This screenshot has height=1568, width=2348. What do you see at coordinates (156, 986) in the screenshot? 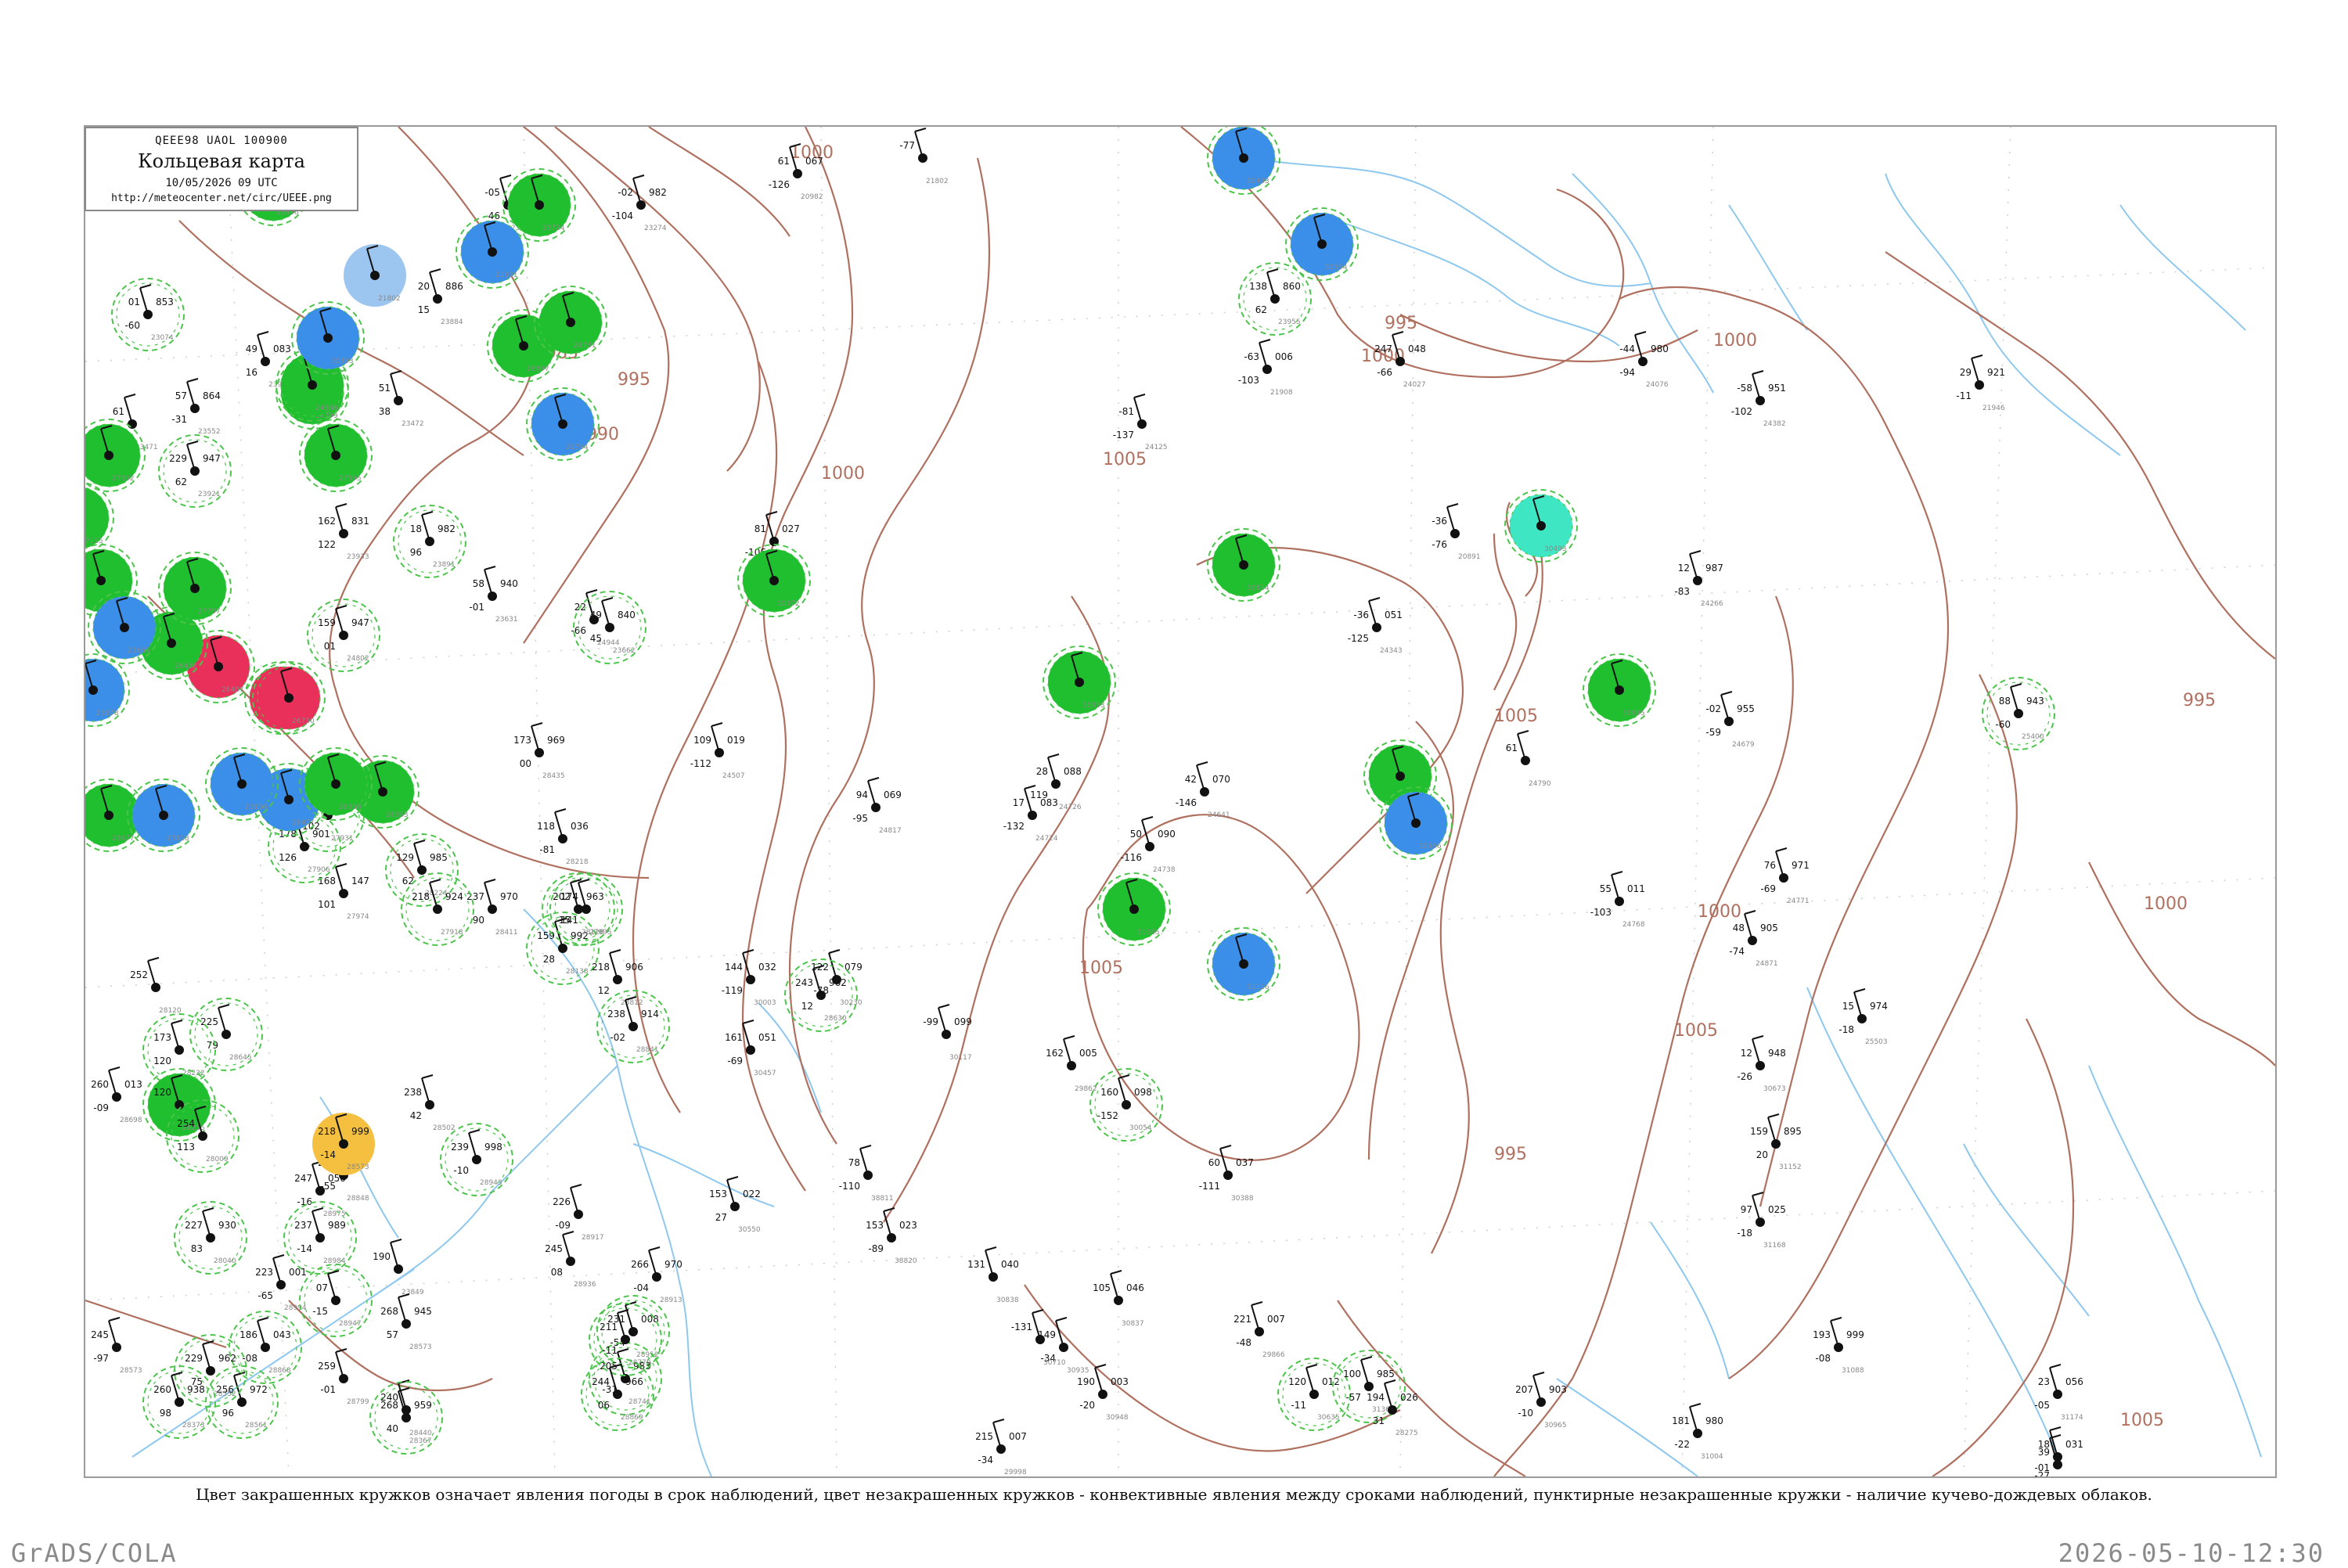
I see `station-28120: 252 28120` at bounding box center [156, 986].